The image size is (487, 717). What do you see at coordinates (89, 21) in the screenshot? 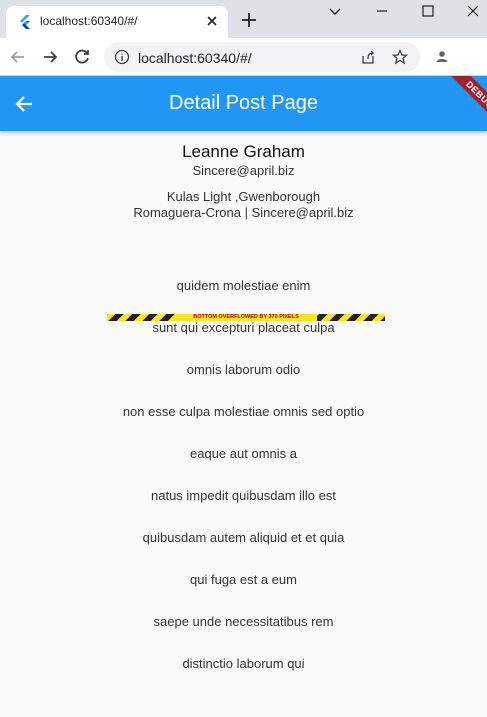
I see `tab-title: localhost:60340/#/` at bounding box center [89, 21].